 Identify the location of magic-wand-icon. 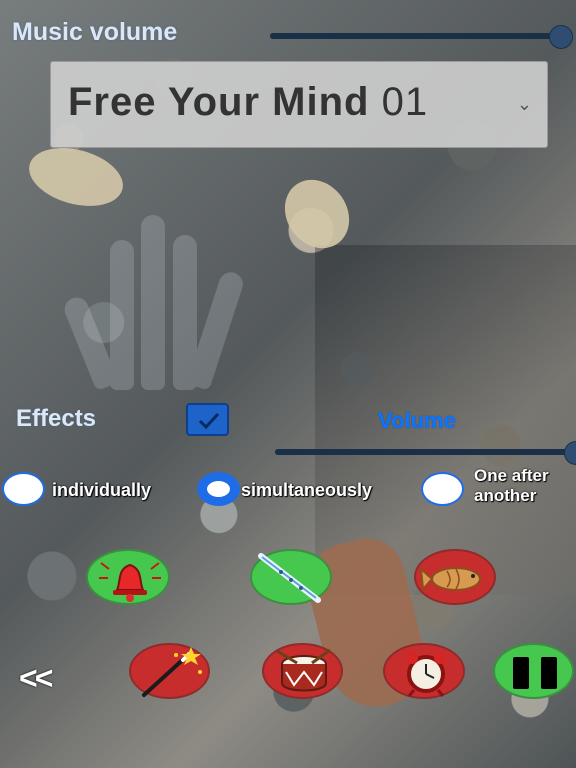
(172, 672).